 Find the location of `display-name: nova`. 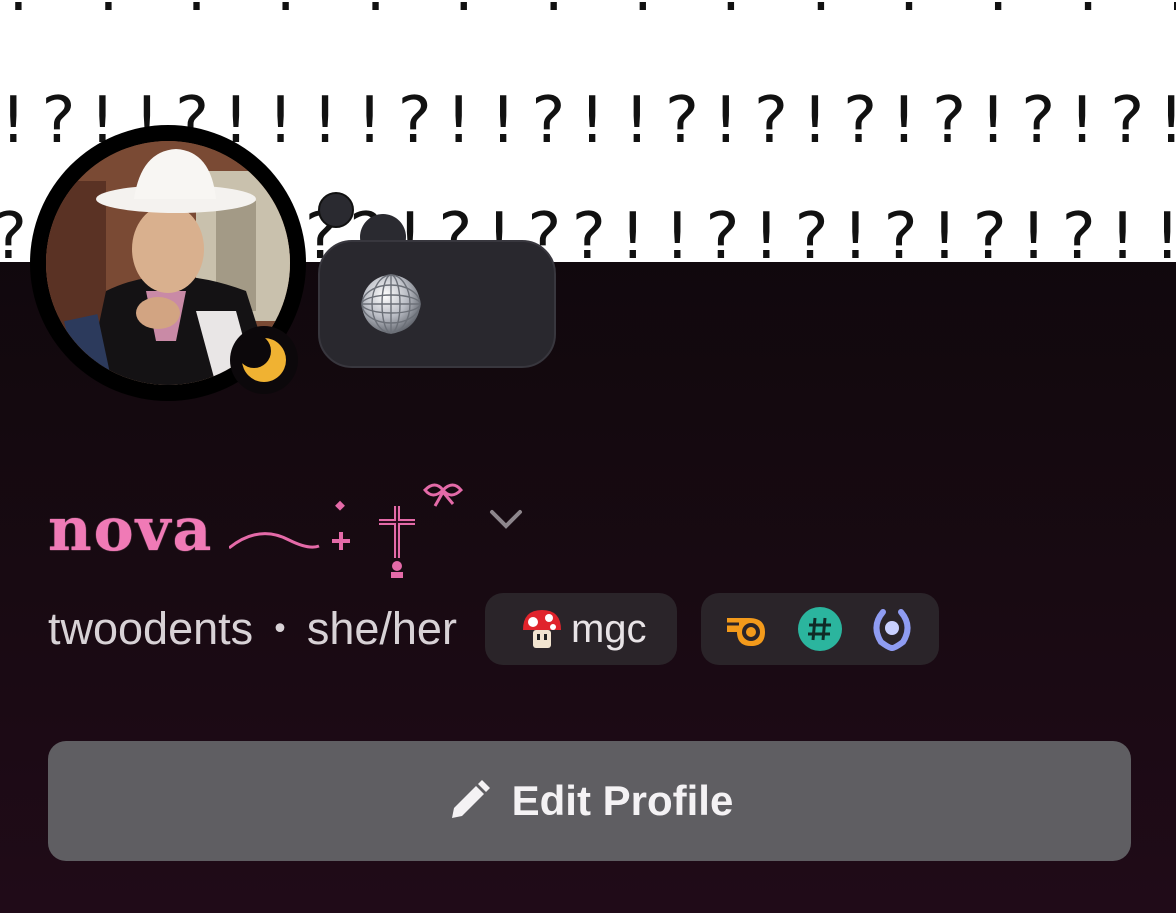

display-name: nova is located at coordinates (131, 530).